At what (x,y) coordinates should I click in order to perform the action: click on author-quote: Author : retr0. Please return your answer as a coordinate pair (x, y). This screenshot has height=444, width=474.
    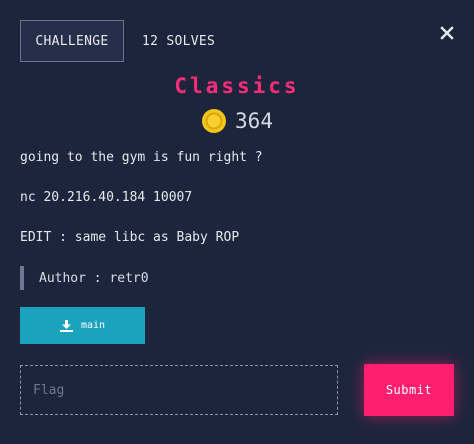
    Looking at the image, I should click on (84, 278).